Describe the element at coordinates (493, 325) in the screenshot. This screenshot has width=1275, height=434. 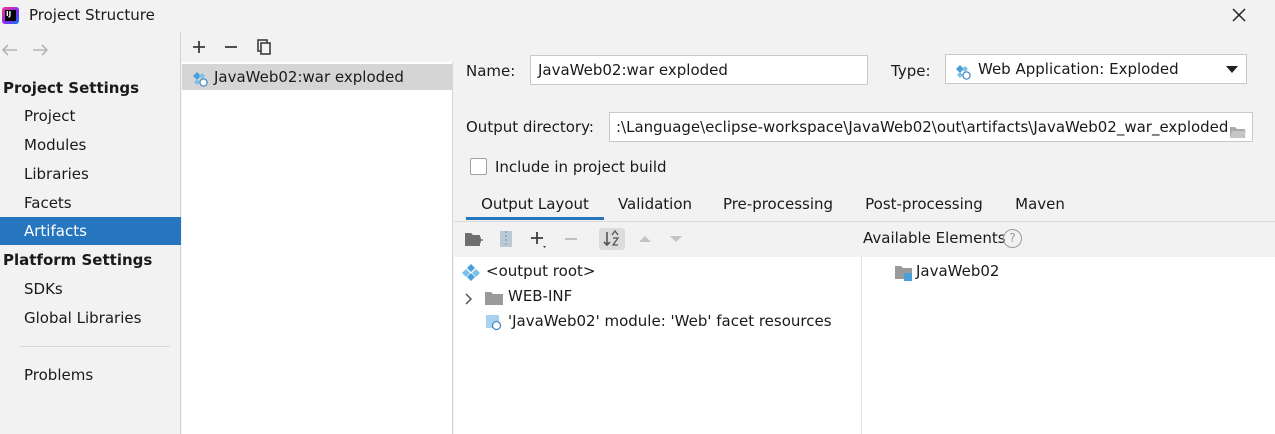
I see `web-facet-icon` at that location.